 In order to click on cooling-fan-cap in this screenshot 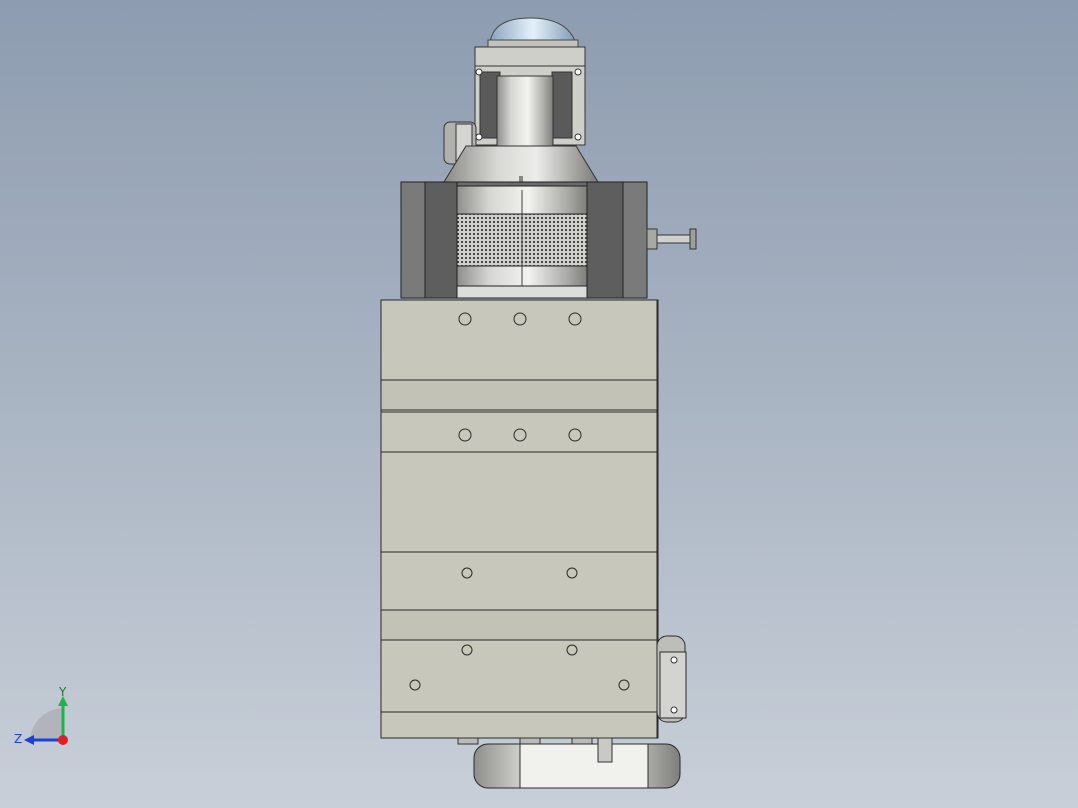, I will do `click(533, 33)`.